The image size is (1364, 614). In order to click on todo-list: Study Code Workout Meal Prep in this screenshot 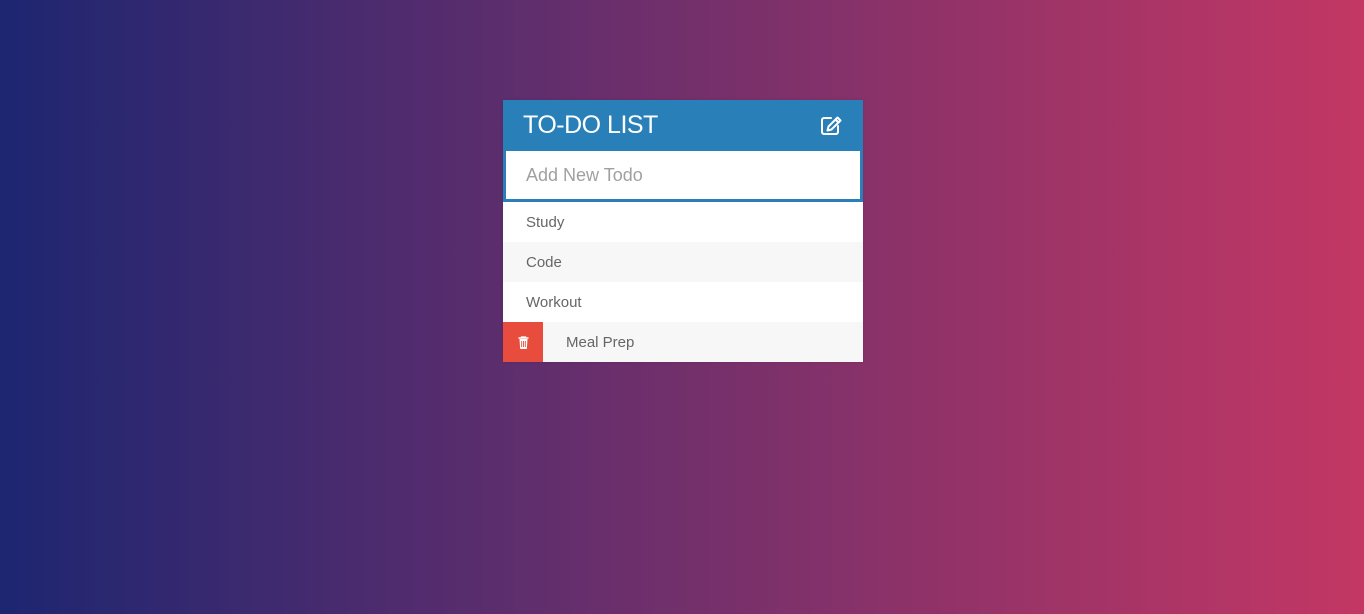, I will do `click(683, 282)`.